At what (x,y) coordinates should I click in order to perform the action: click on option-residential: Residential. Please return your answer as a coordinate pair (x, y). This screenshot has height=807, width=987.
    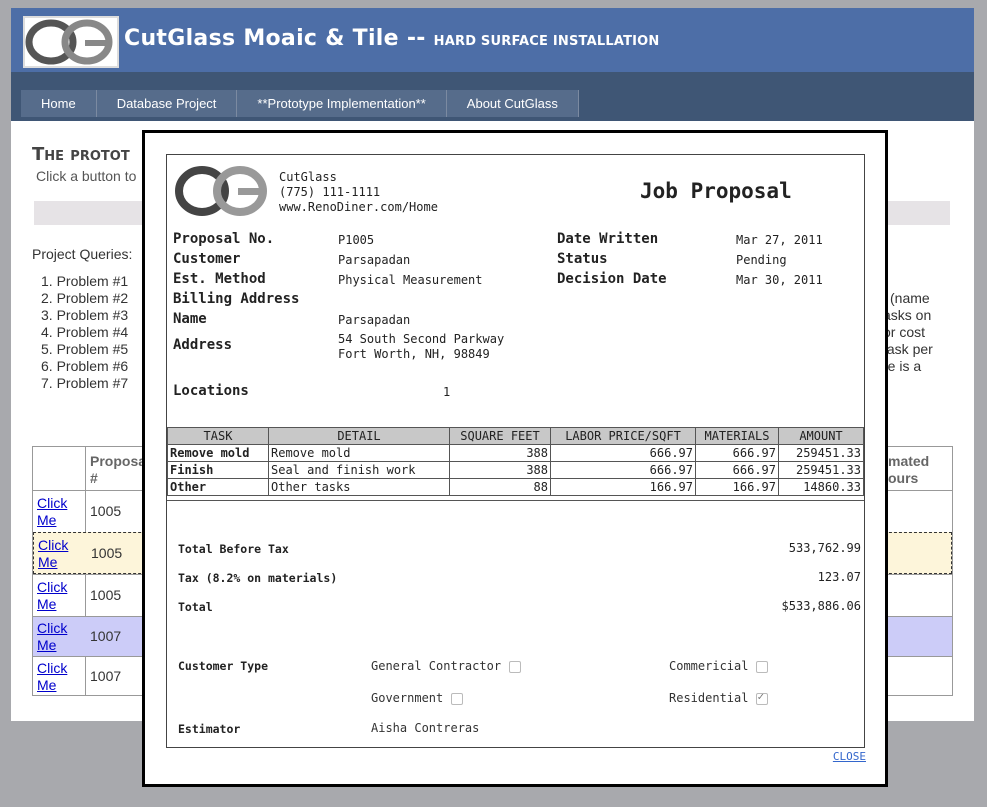
    Looking at the image, I should click on (719, 697).